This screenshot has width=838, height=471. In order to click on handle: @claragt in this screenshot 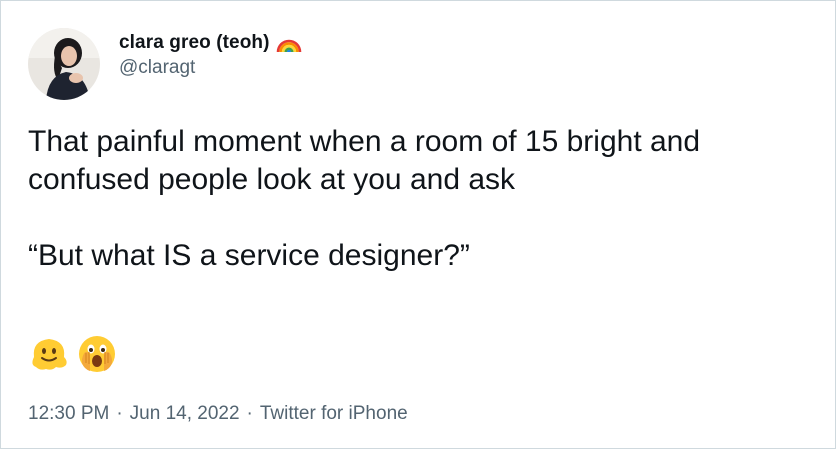, I will do `click(210, 68)`.